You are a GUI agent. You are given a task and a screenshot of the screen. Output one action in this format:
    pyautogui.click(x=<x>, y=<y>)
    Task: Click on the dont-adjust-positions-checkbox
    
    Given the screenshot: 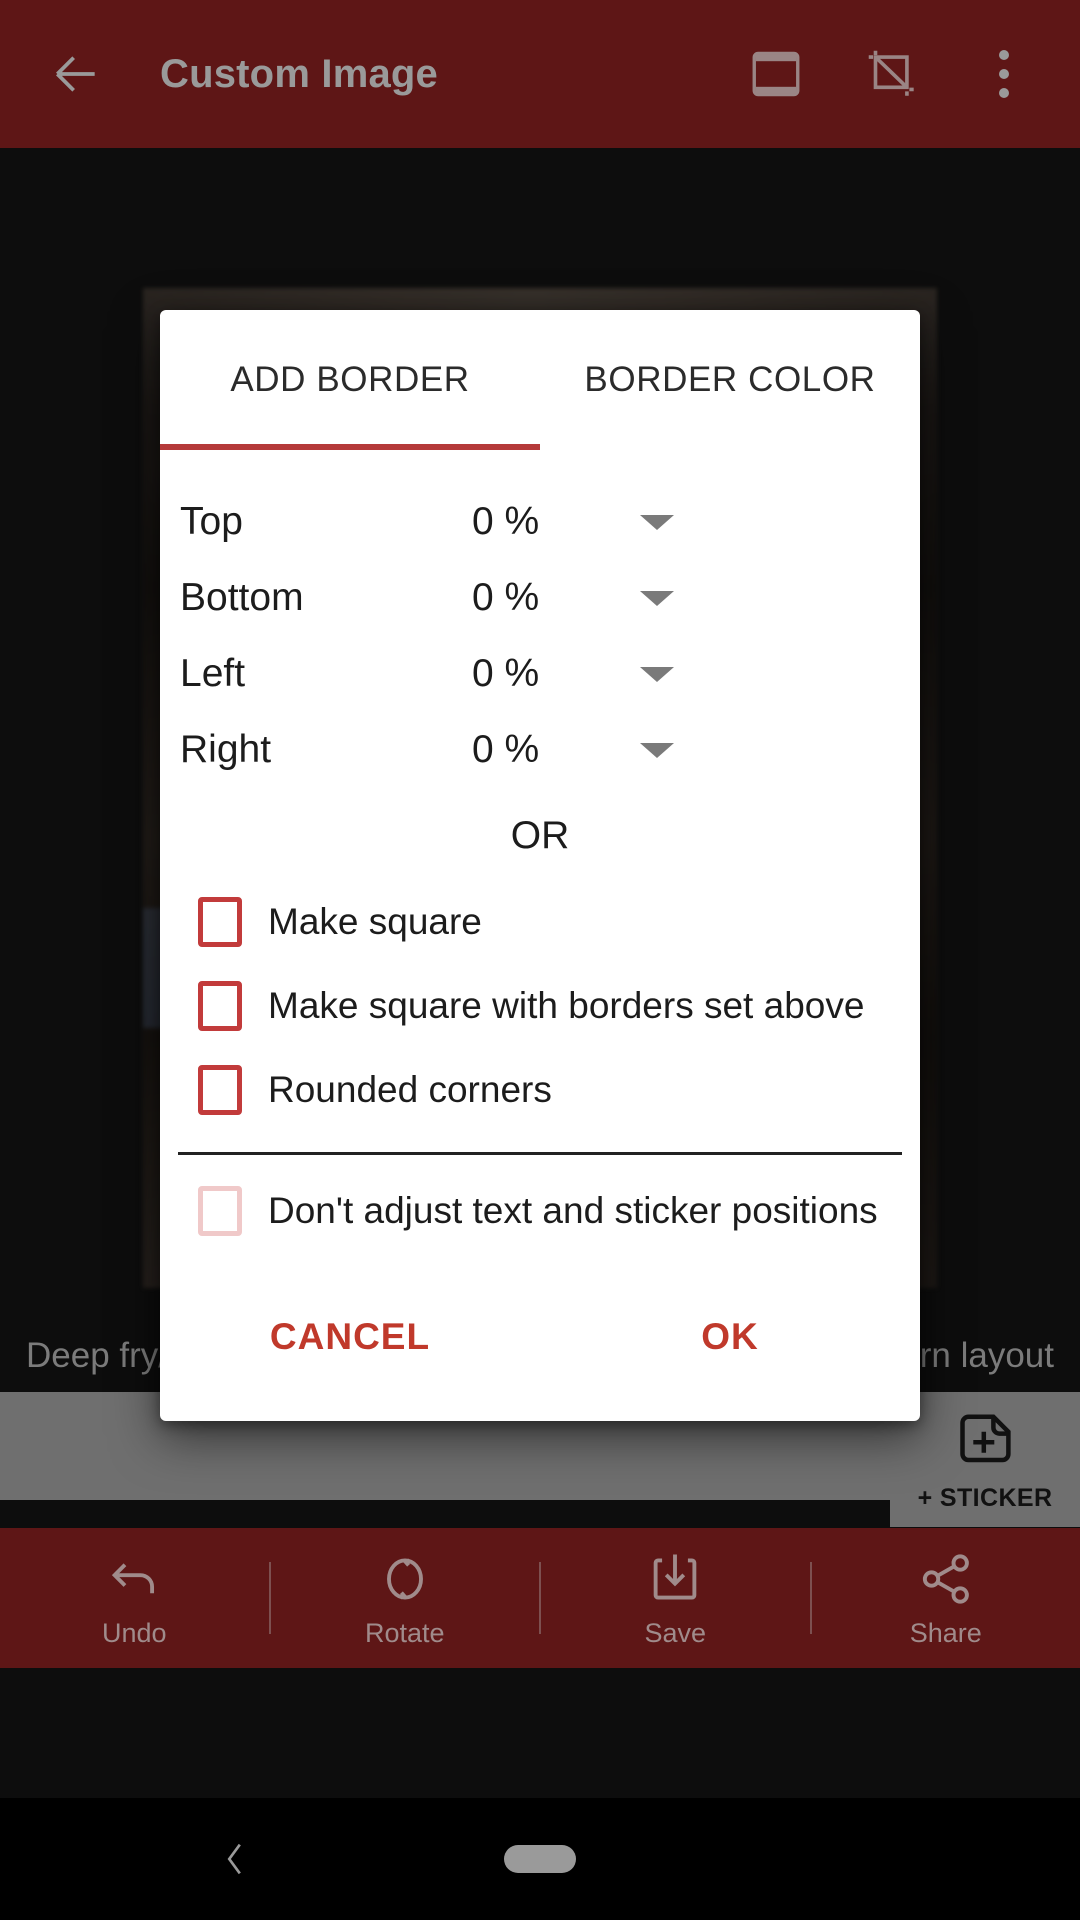 What is the action you would take?
    pyautogui.click(x=220, y=1211)
    